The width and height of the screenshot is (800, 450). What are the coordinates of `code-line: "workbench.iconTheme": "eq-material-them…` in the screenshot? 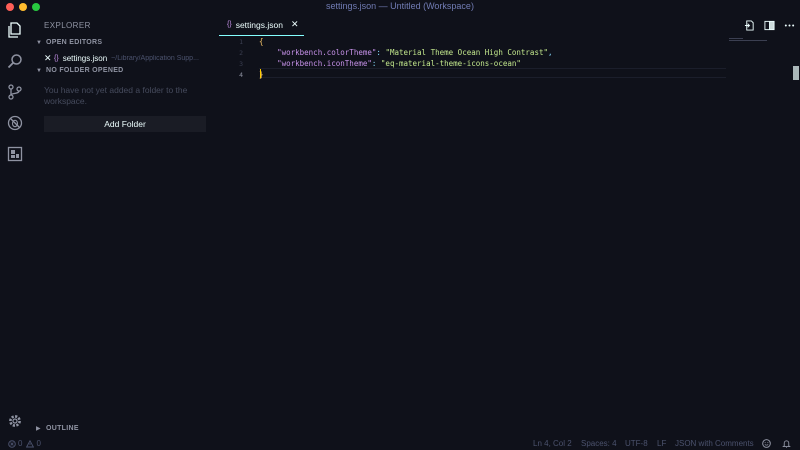 It's located at (390, 63).